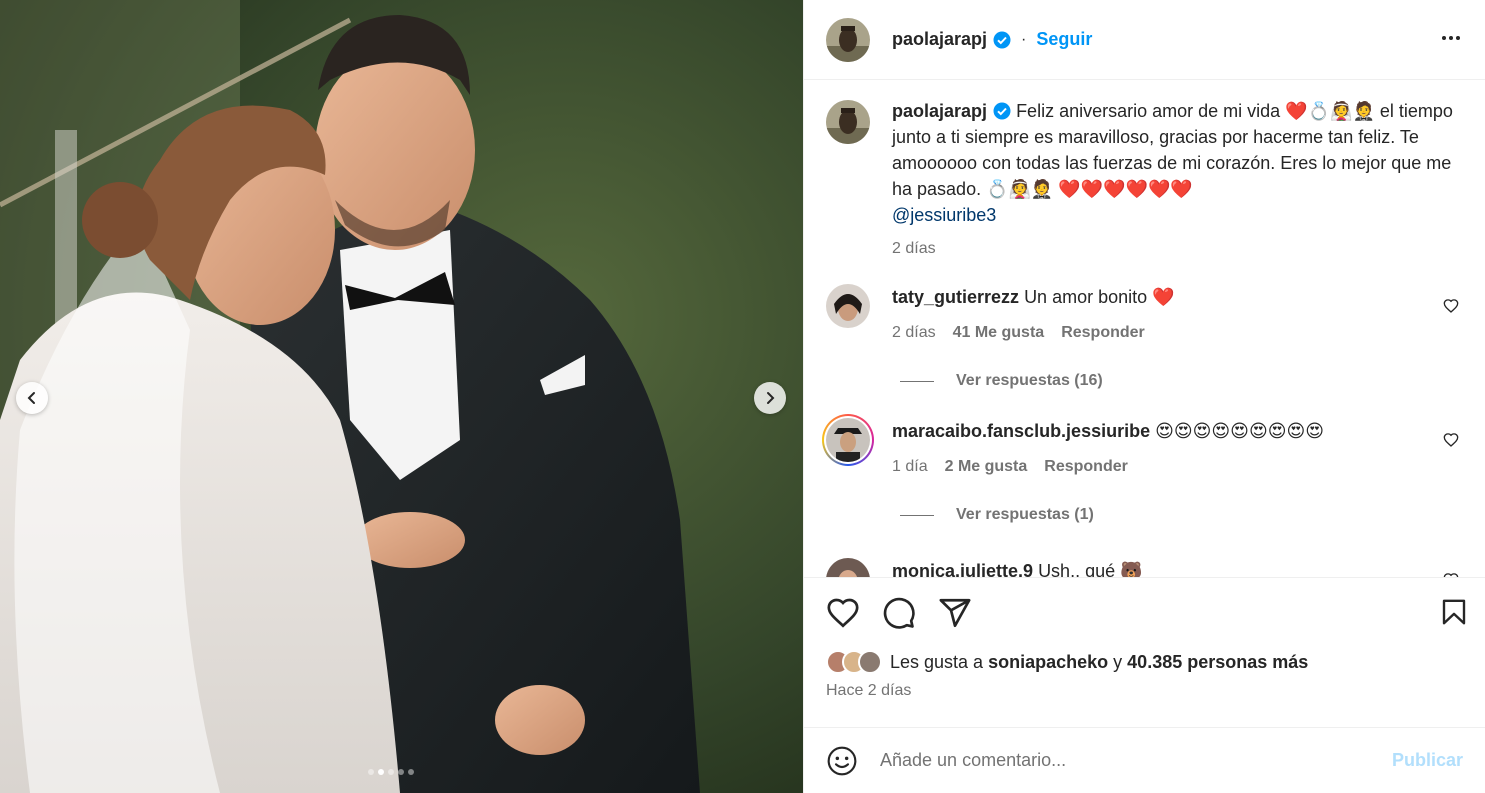  I want to click on comment-likes-count: 2 Me gusta, so click(986, 467).